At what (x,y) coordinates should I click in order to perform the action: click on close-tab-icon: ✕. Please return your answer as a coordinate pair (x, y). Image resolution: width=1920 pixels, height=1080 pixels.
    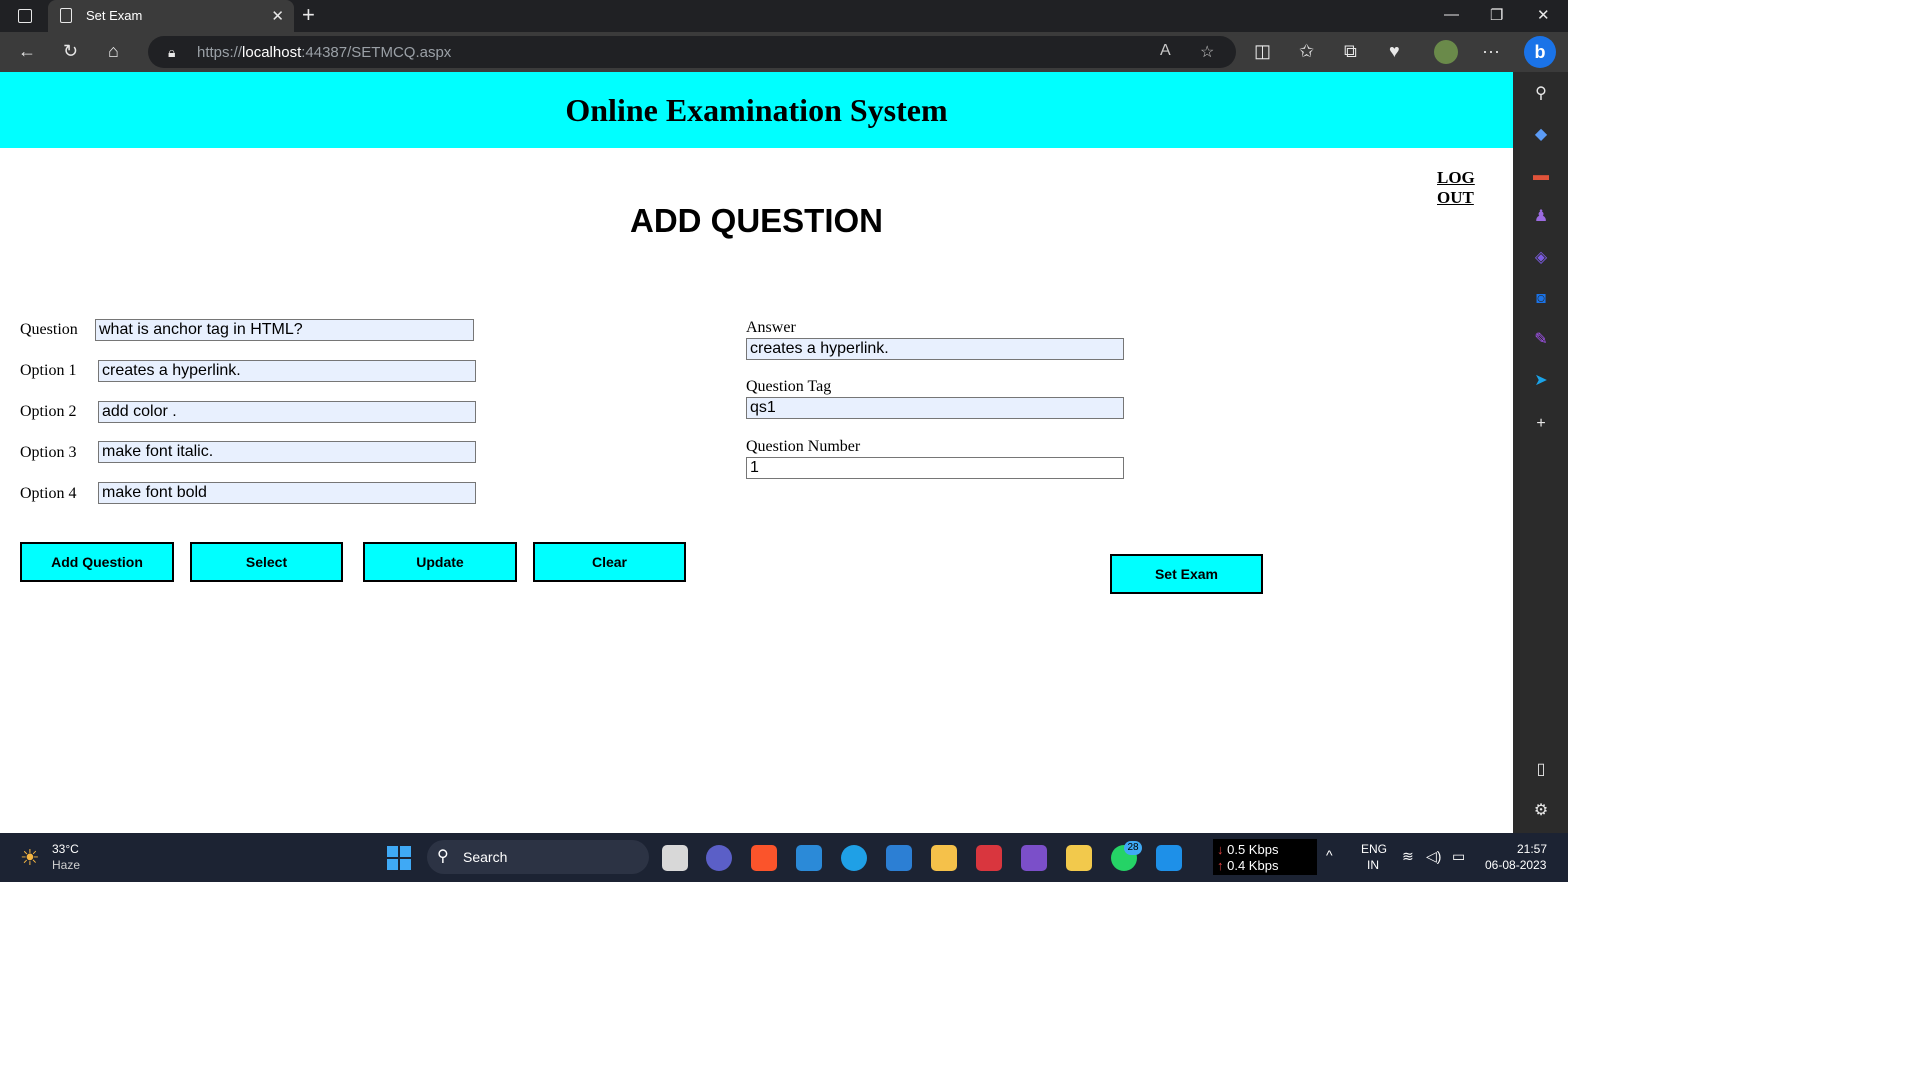
    Looking at the image, I should click on (277, 16).